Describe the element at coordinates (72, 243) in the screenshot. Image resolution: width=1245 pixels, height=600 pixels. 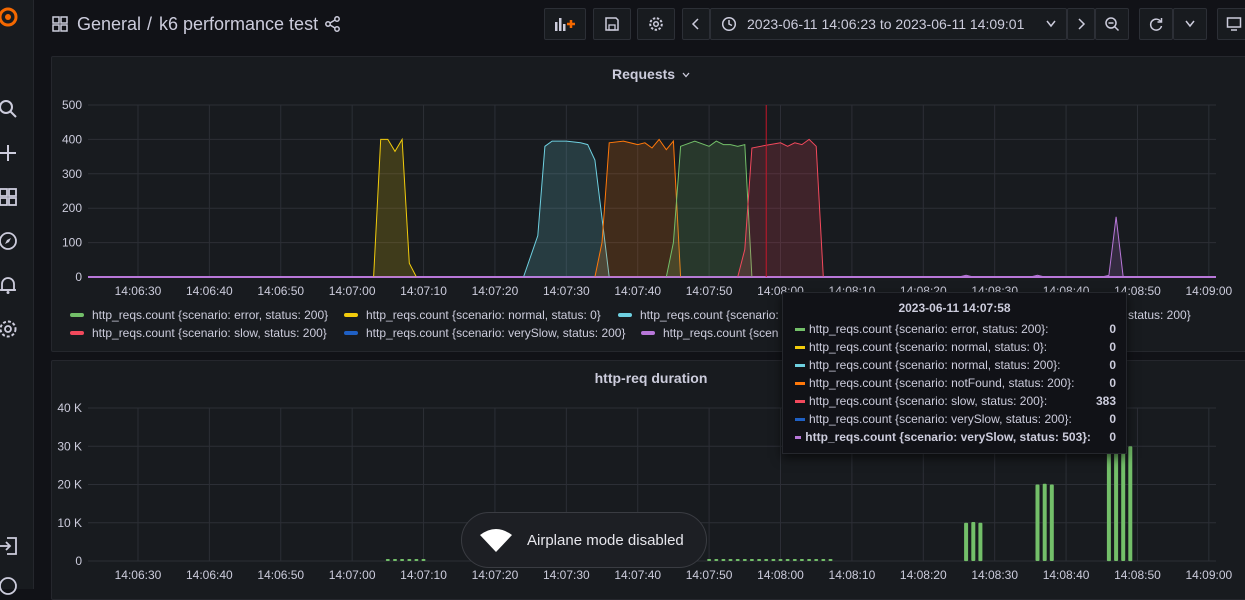
I see `y-tick-label: 100` at that location.